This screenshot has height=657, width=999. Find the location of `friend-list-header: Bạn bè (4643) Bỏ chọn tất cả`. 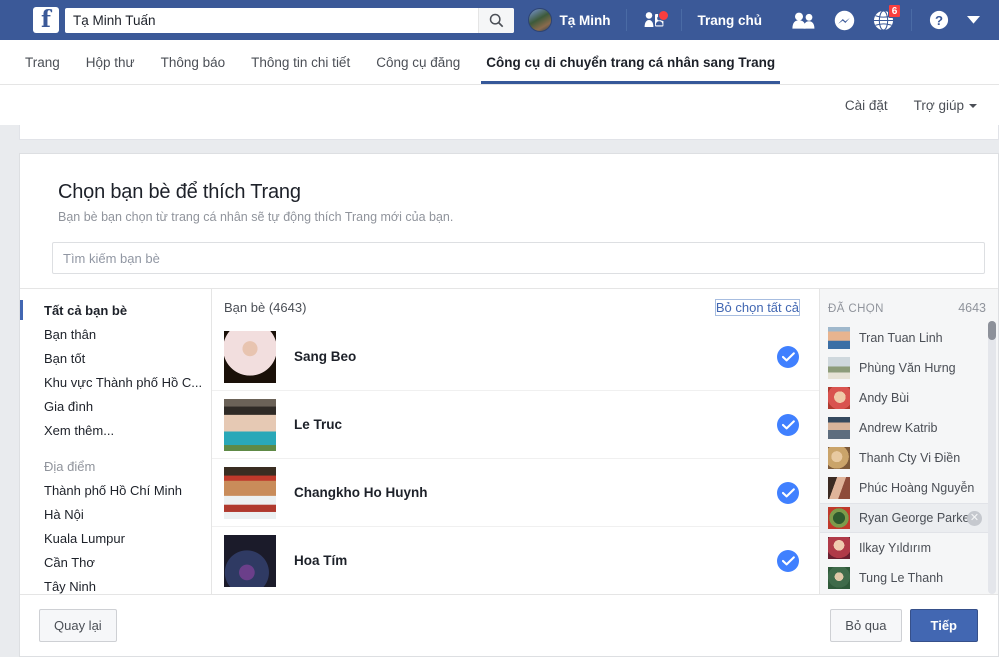

friend-list-header: Bạn bè (4643) Bỏ chọn tất cả is located at coordinates (515, 306).